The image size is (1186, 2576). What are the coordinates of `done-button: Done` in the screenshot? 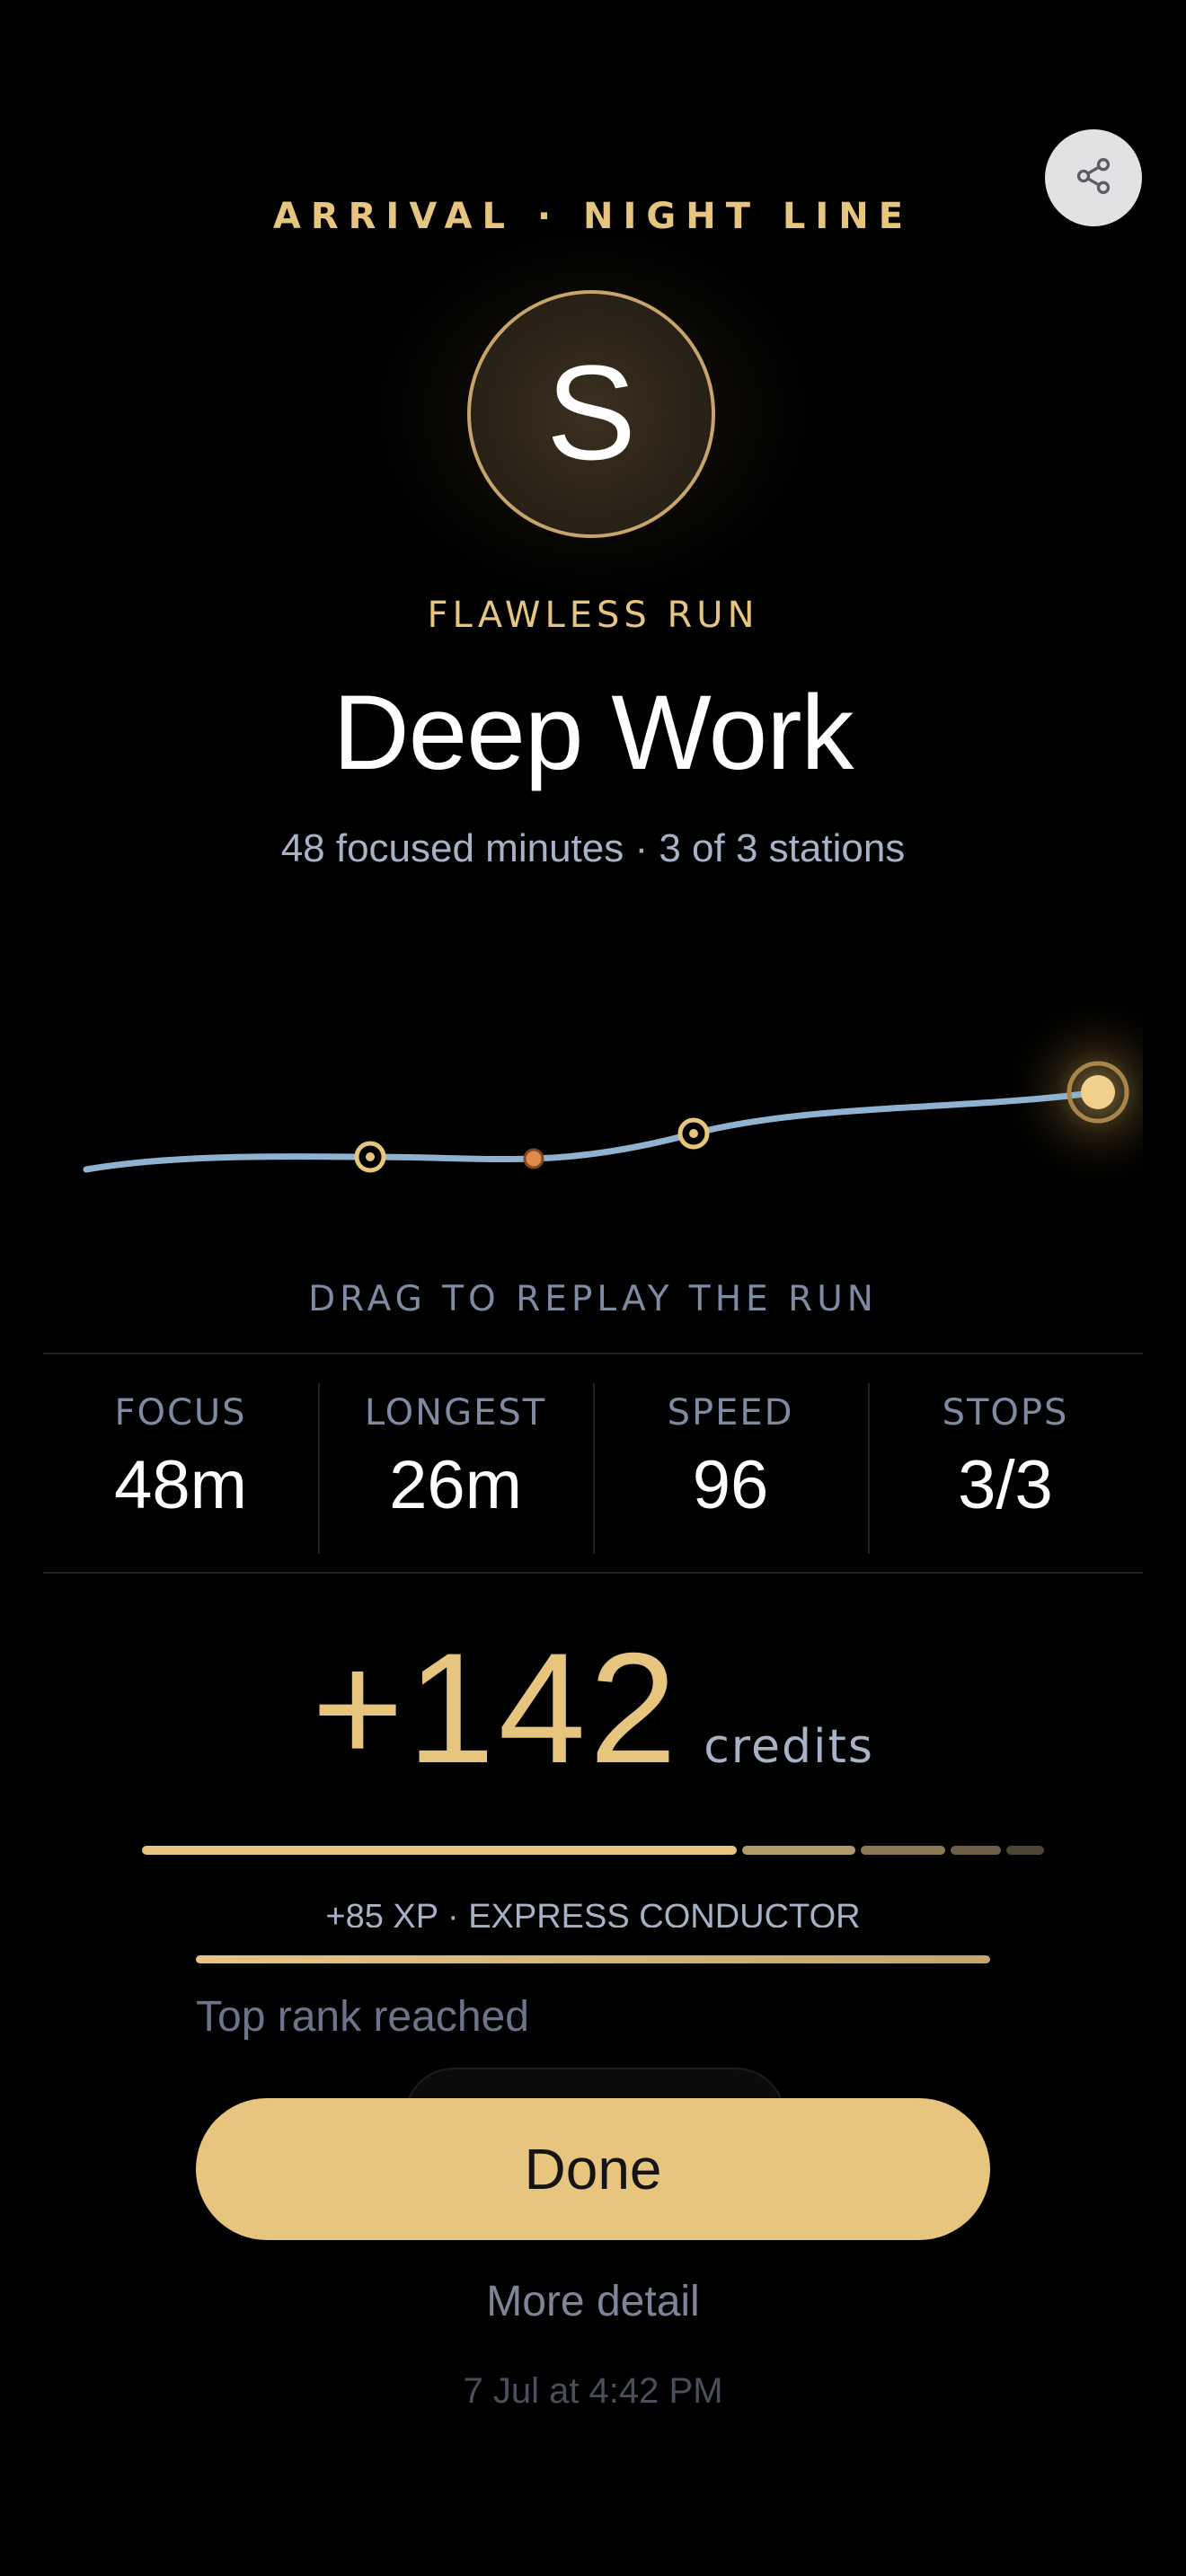 It's located at (593, 2169).